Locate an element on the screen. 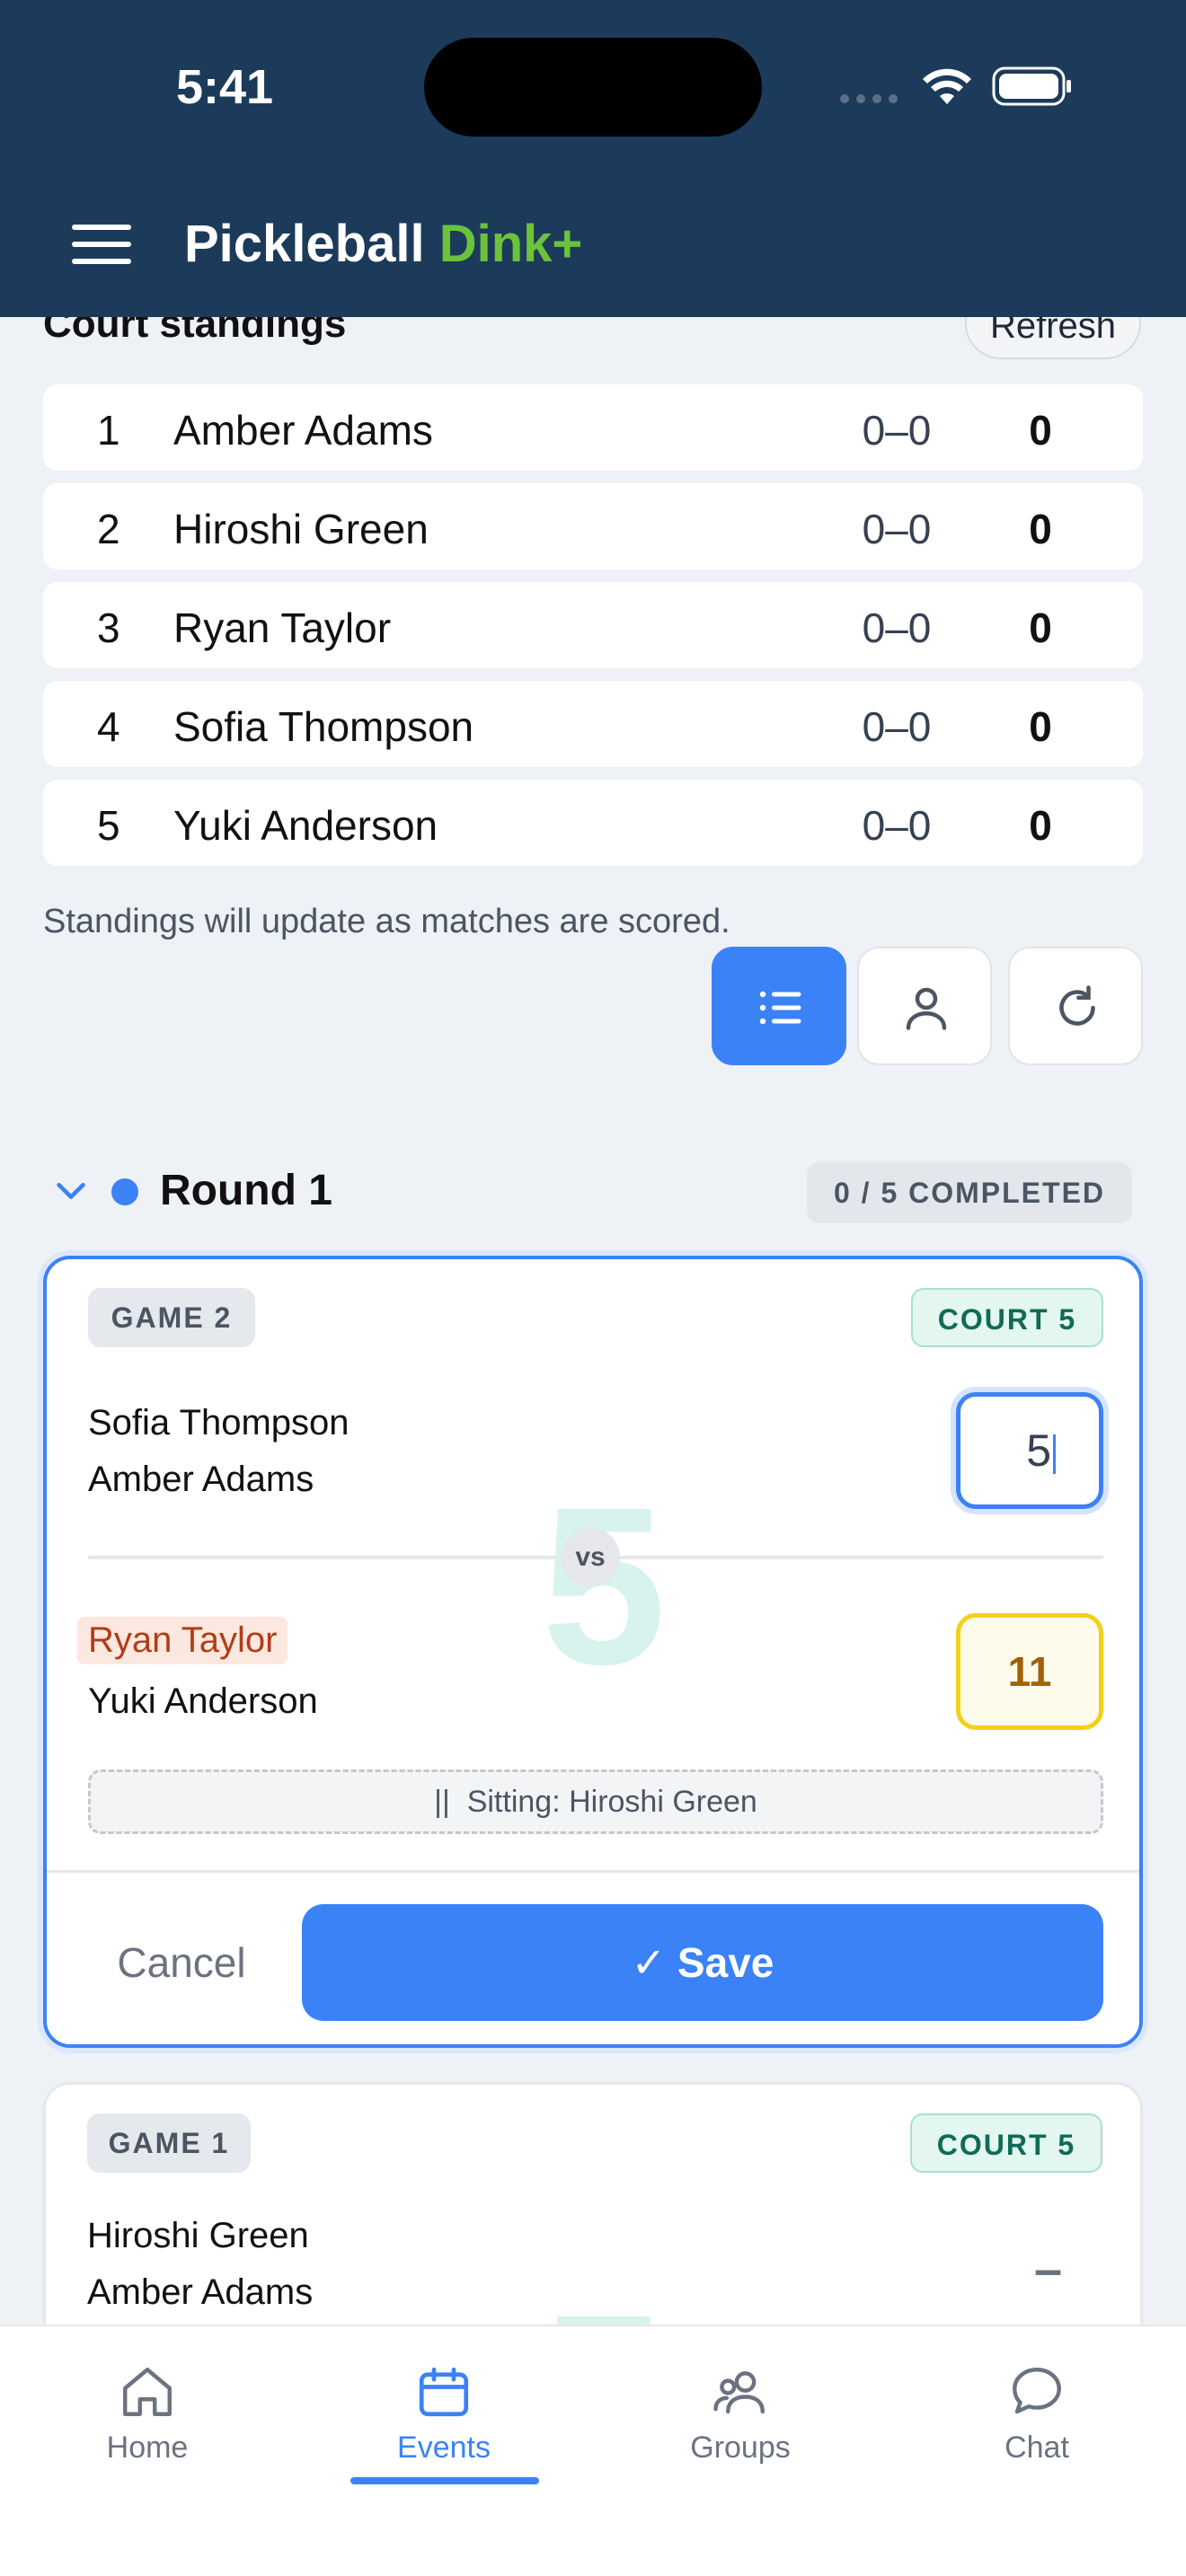 Image resolution: width=1186 pixels, height=2576 pixels. team1-player: Hiroshi Green is located at coordinates (198, 2235).